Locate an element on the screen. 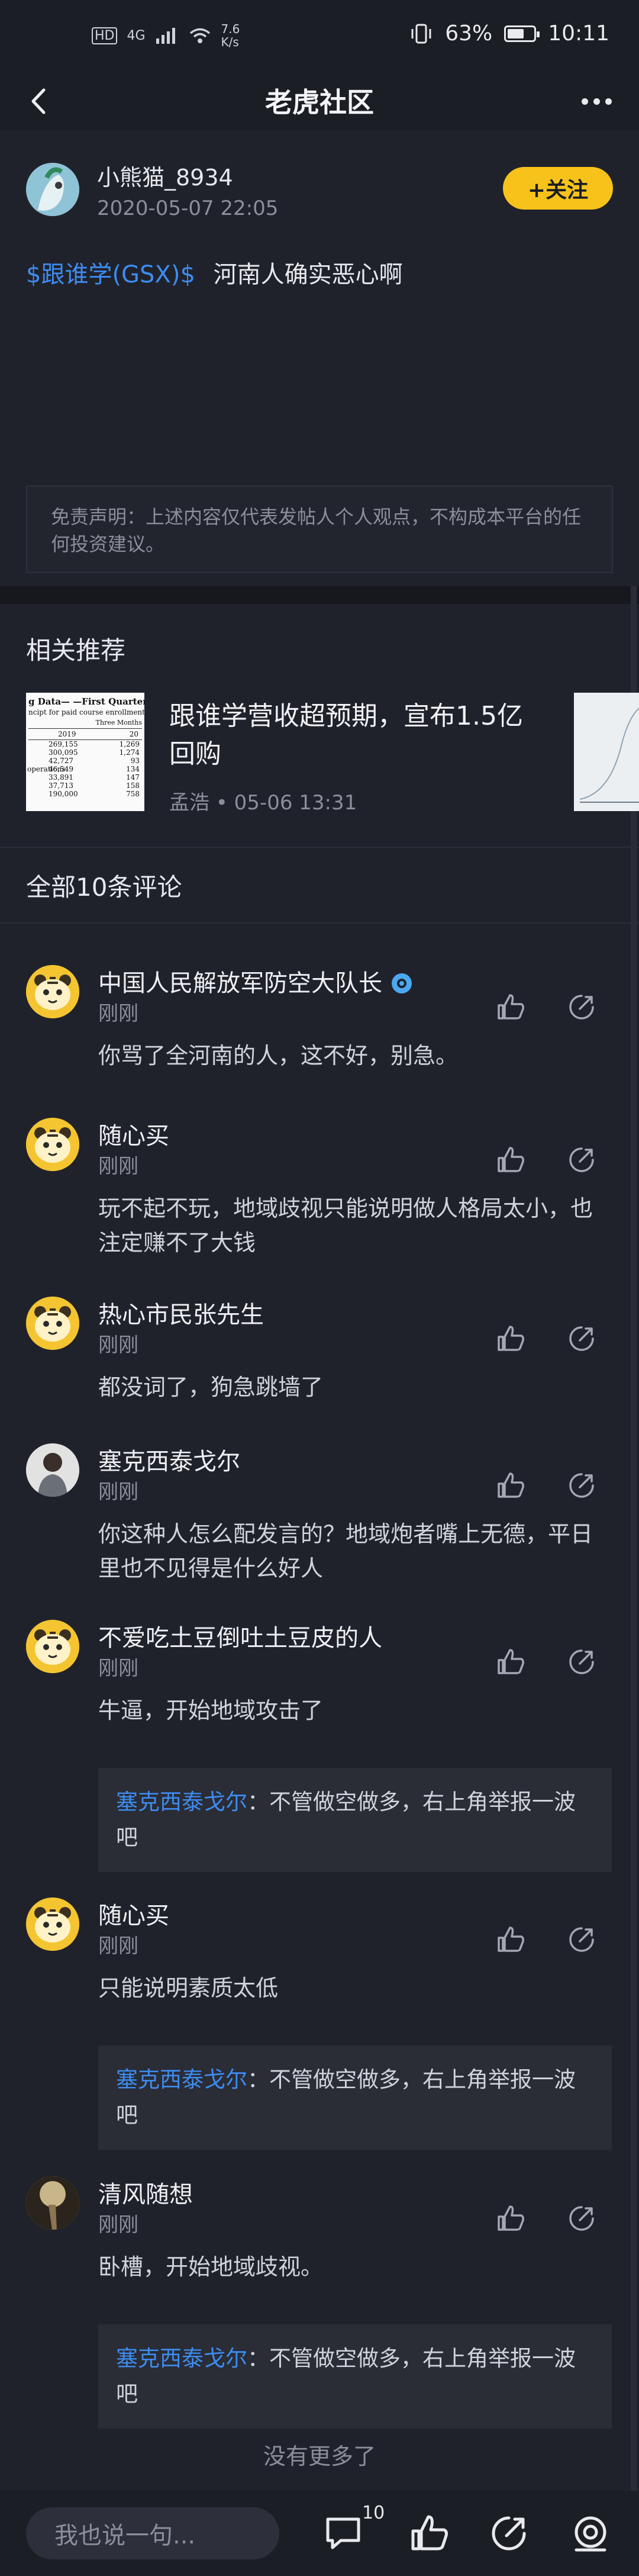 Image resolution: width=639 pixels, height=2576 pixels. comment-icon is located at coordinates (344, 2533).